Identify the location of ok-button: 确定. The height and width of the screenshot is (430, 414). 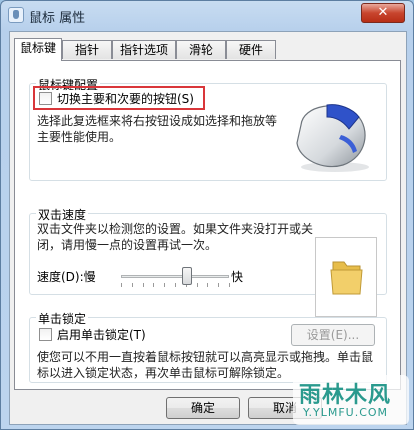
(203, 408).